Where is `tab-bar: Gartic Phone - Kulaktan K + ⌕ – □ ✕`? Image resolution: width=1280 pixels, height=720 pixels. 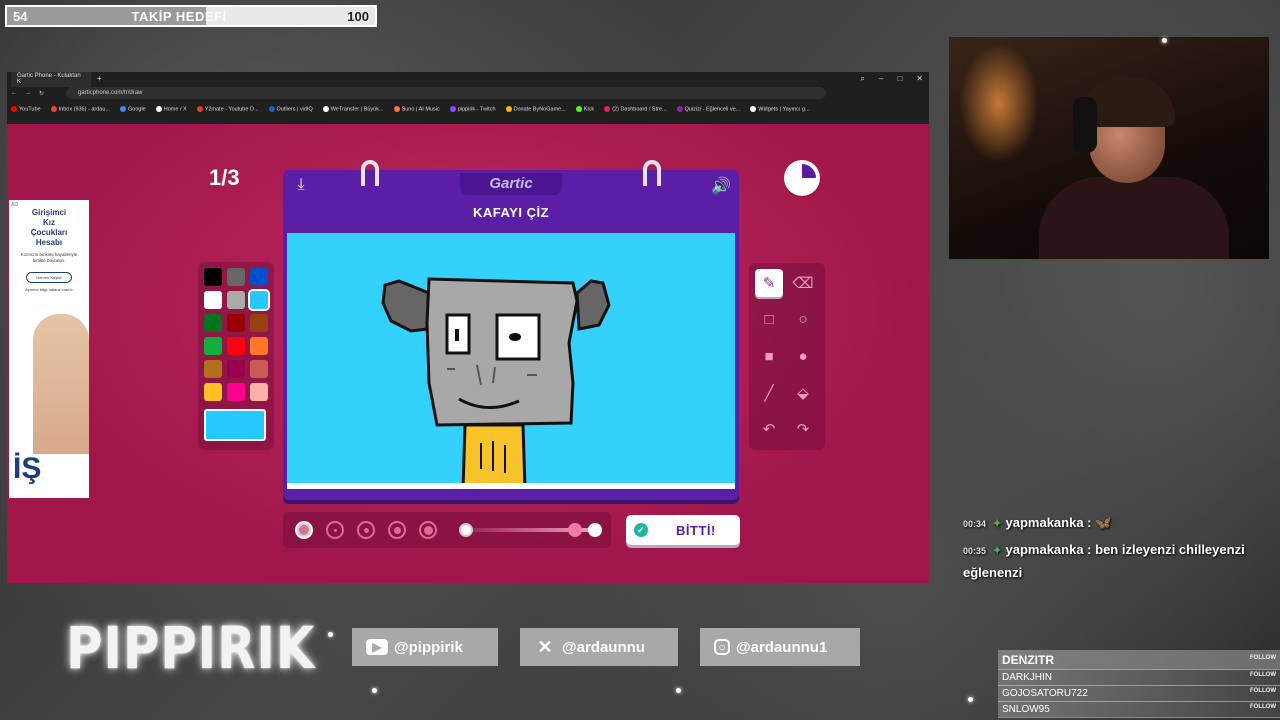 tab-bar: Gartic Phone - Kulaktan K + ⌕ – □ ✕ is located at coordinates (468, 79).